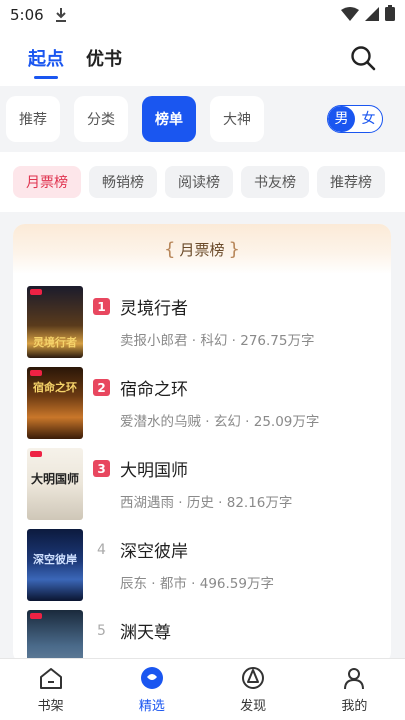 The image size is (405, 720). What do you see at coordinates (101, 630) in the screenshot?
I see `rank-badge: 5` at bounding box center [101, 630].